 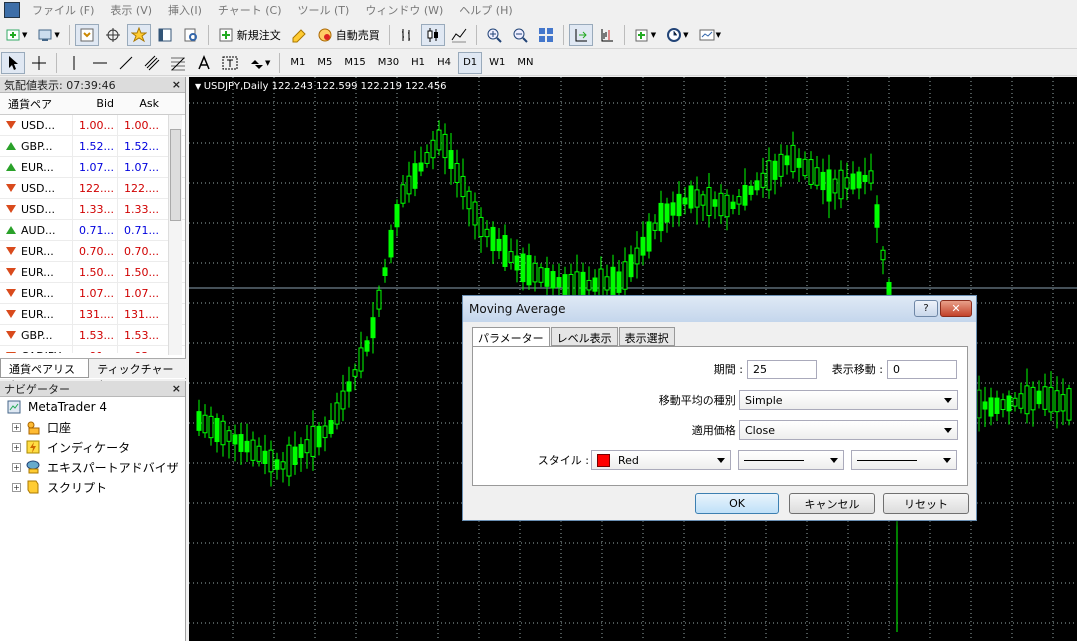 I want to click on menu-help: ヘルプ (H), so click(x=485, y=10).